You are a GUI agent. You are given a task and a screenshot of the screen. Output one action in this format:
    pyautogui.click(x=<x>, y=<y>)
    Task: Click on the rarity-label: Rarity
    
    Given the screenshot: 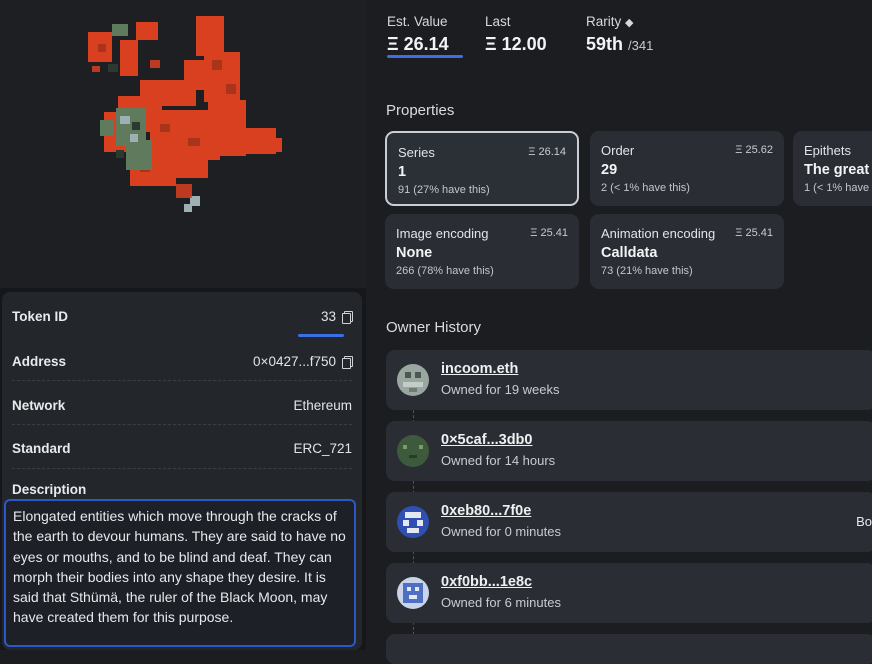 What is the action you would take?
    pyautogui.click(x=604, y=21)
    